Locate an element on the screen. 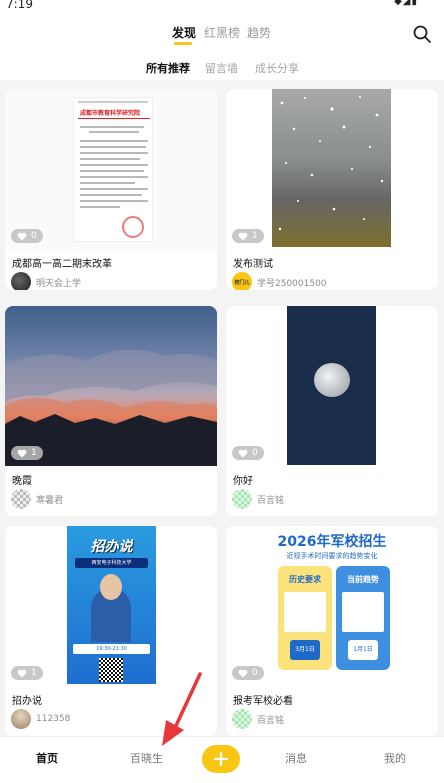 Image resolution: width=444 pixels, height=783 pixels. post-title: 你好 is located at coordinates (243, 481).